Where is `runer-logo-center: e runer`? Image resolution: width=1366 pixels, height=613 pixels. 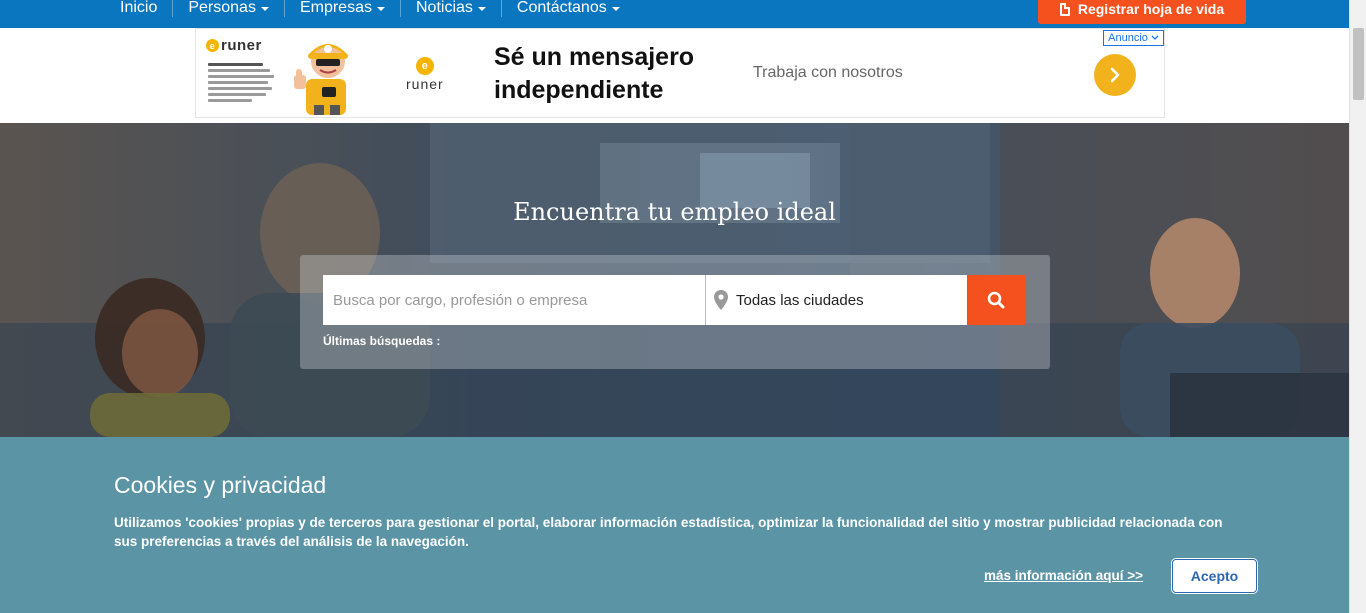
runer-logo-center: e runer is located at coordinates (425, 74).